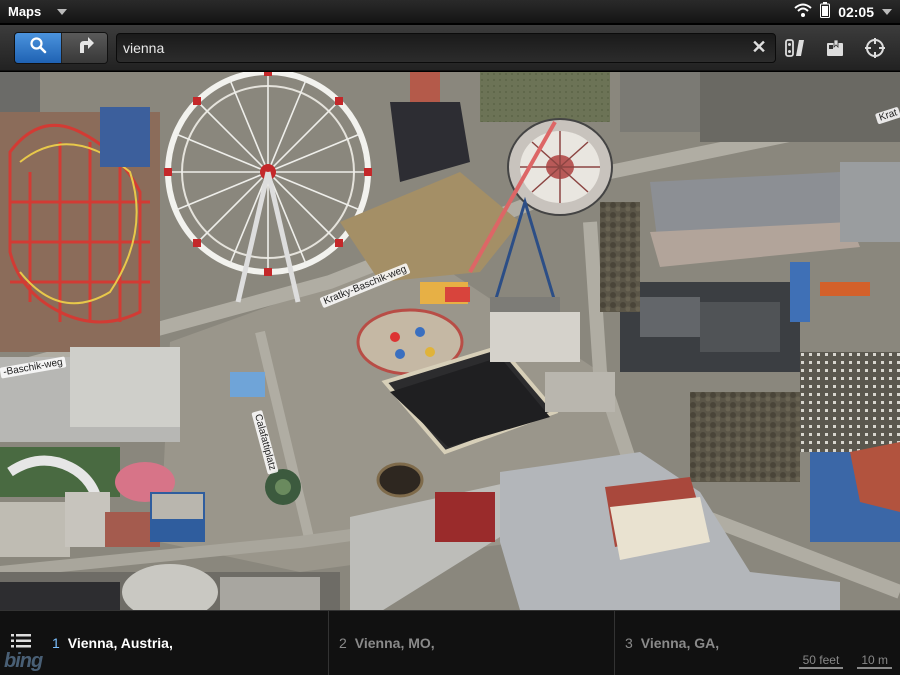 This screenshot has height=675, width=900. I want to click on map-scale: 50 feet 10 m, so click(845, 661).